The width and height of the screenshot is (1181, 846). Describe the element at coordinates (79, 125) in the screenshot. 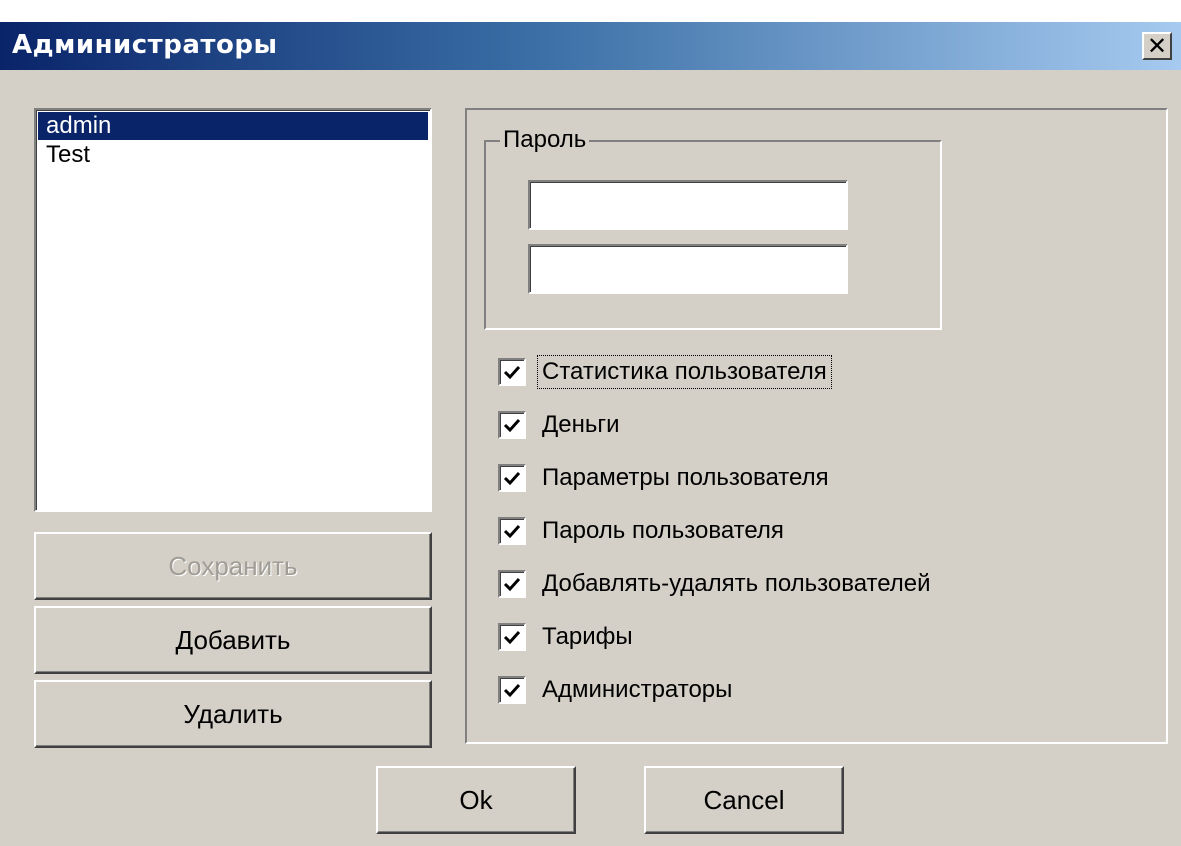

I see `list-item-label: admin` at that location.